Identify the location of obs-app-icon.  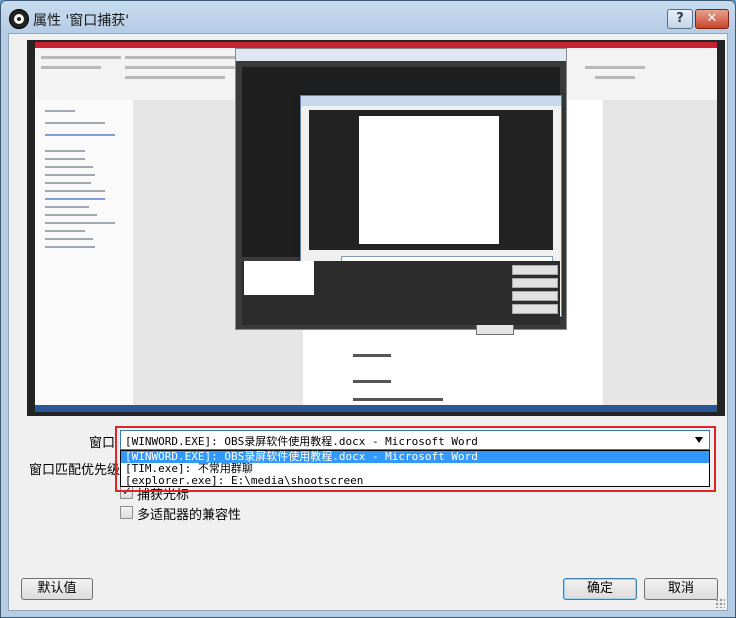
(19, 19).